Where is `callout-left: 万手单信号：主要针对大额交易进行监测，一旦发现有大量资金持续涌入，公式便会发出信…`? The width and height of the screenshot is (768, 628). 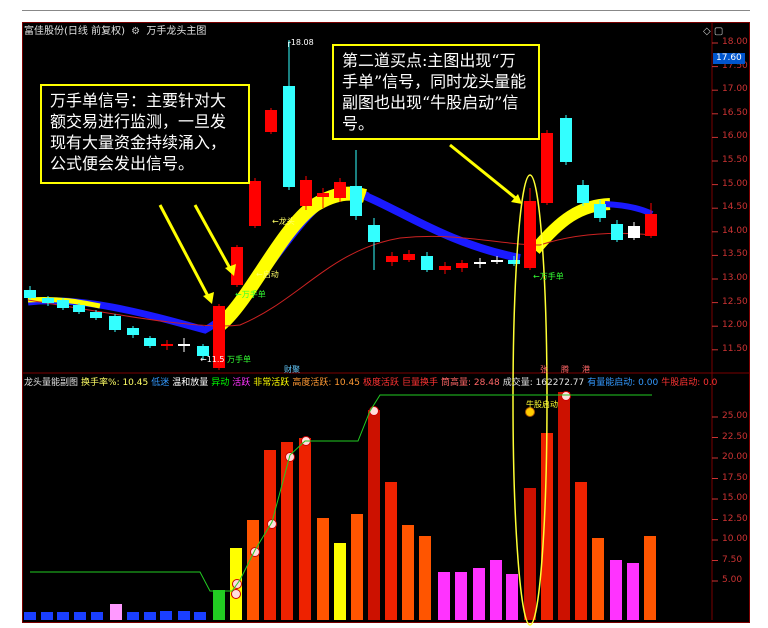
callout-left: 万手单信号：主要针对大额交易进行监测，一旦发现有大量资金持续涌入，公式便会发出信… is located at coordinates (145, 134).